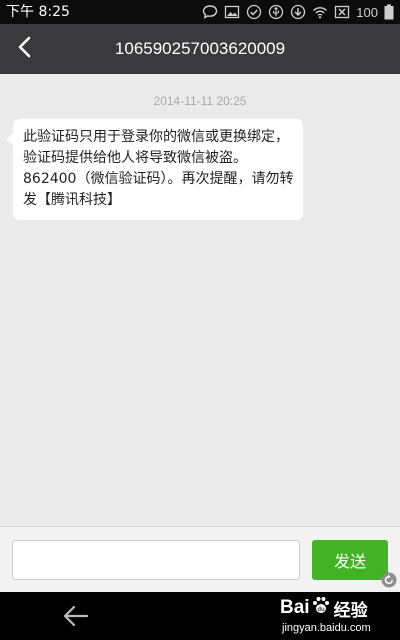  Describe the element at coordinates (76, 616) in the screenshot. I see `back-arrow-icon` at that location.